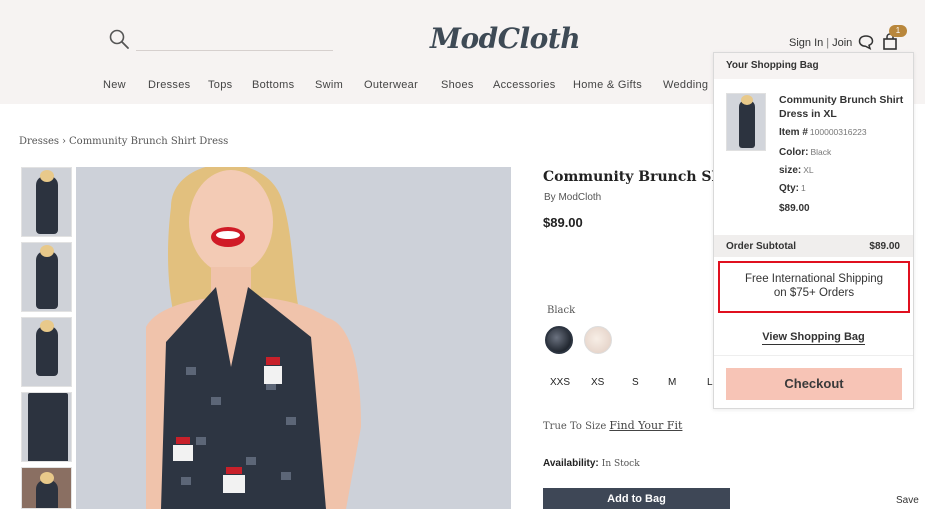 This screenshot has width=925, height=509. I want to click on bag-item-price: $89.00, so click(794, 208).